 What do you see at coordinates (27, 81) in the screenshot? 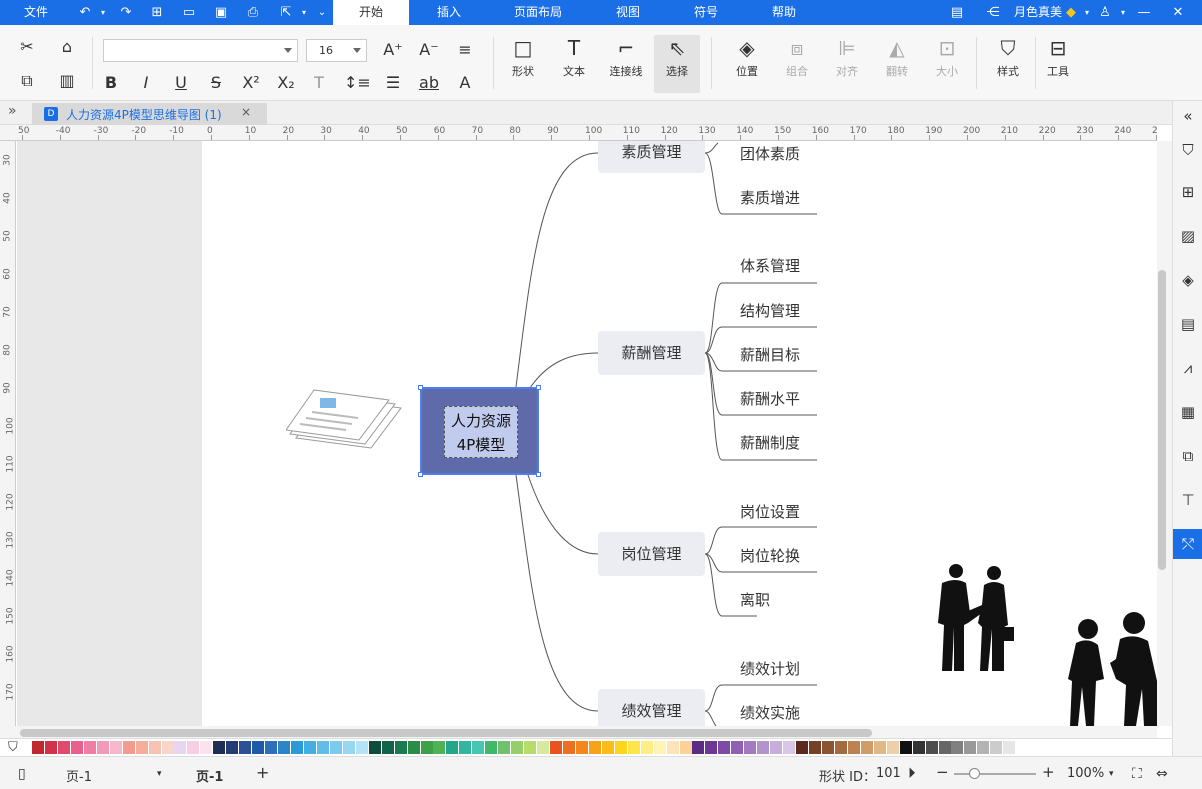
I see `copy-icon: ⧉` at bounding box center [27, 81].